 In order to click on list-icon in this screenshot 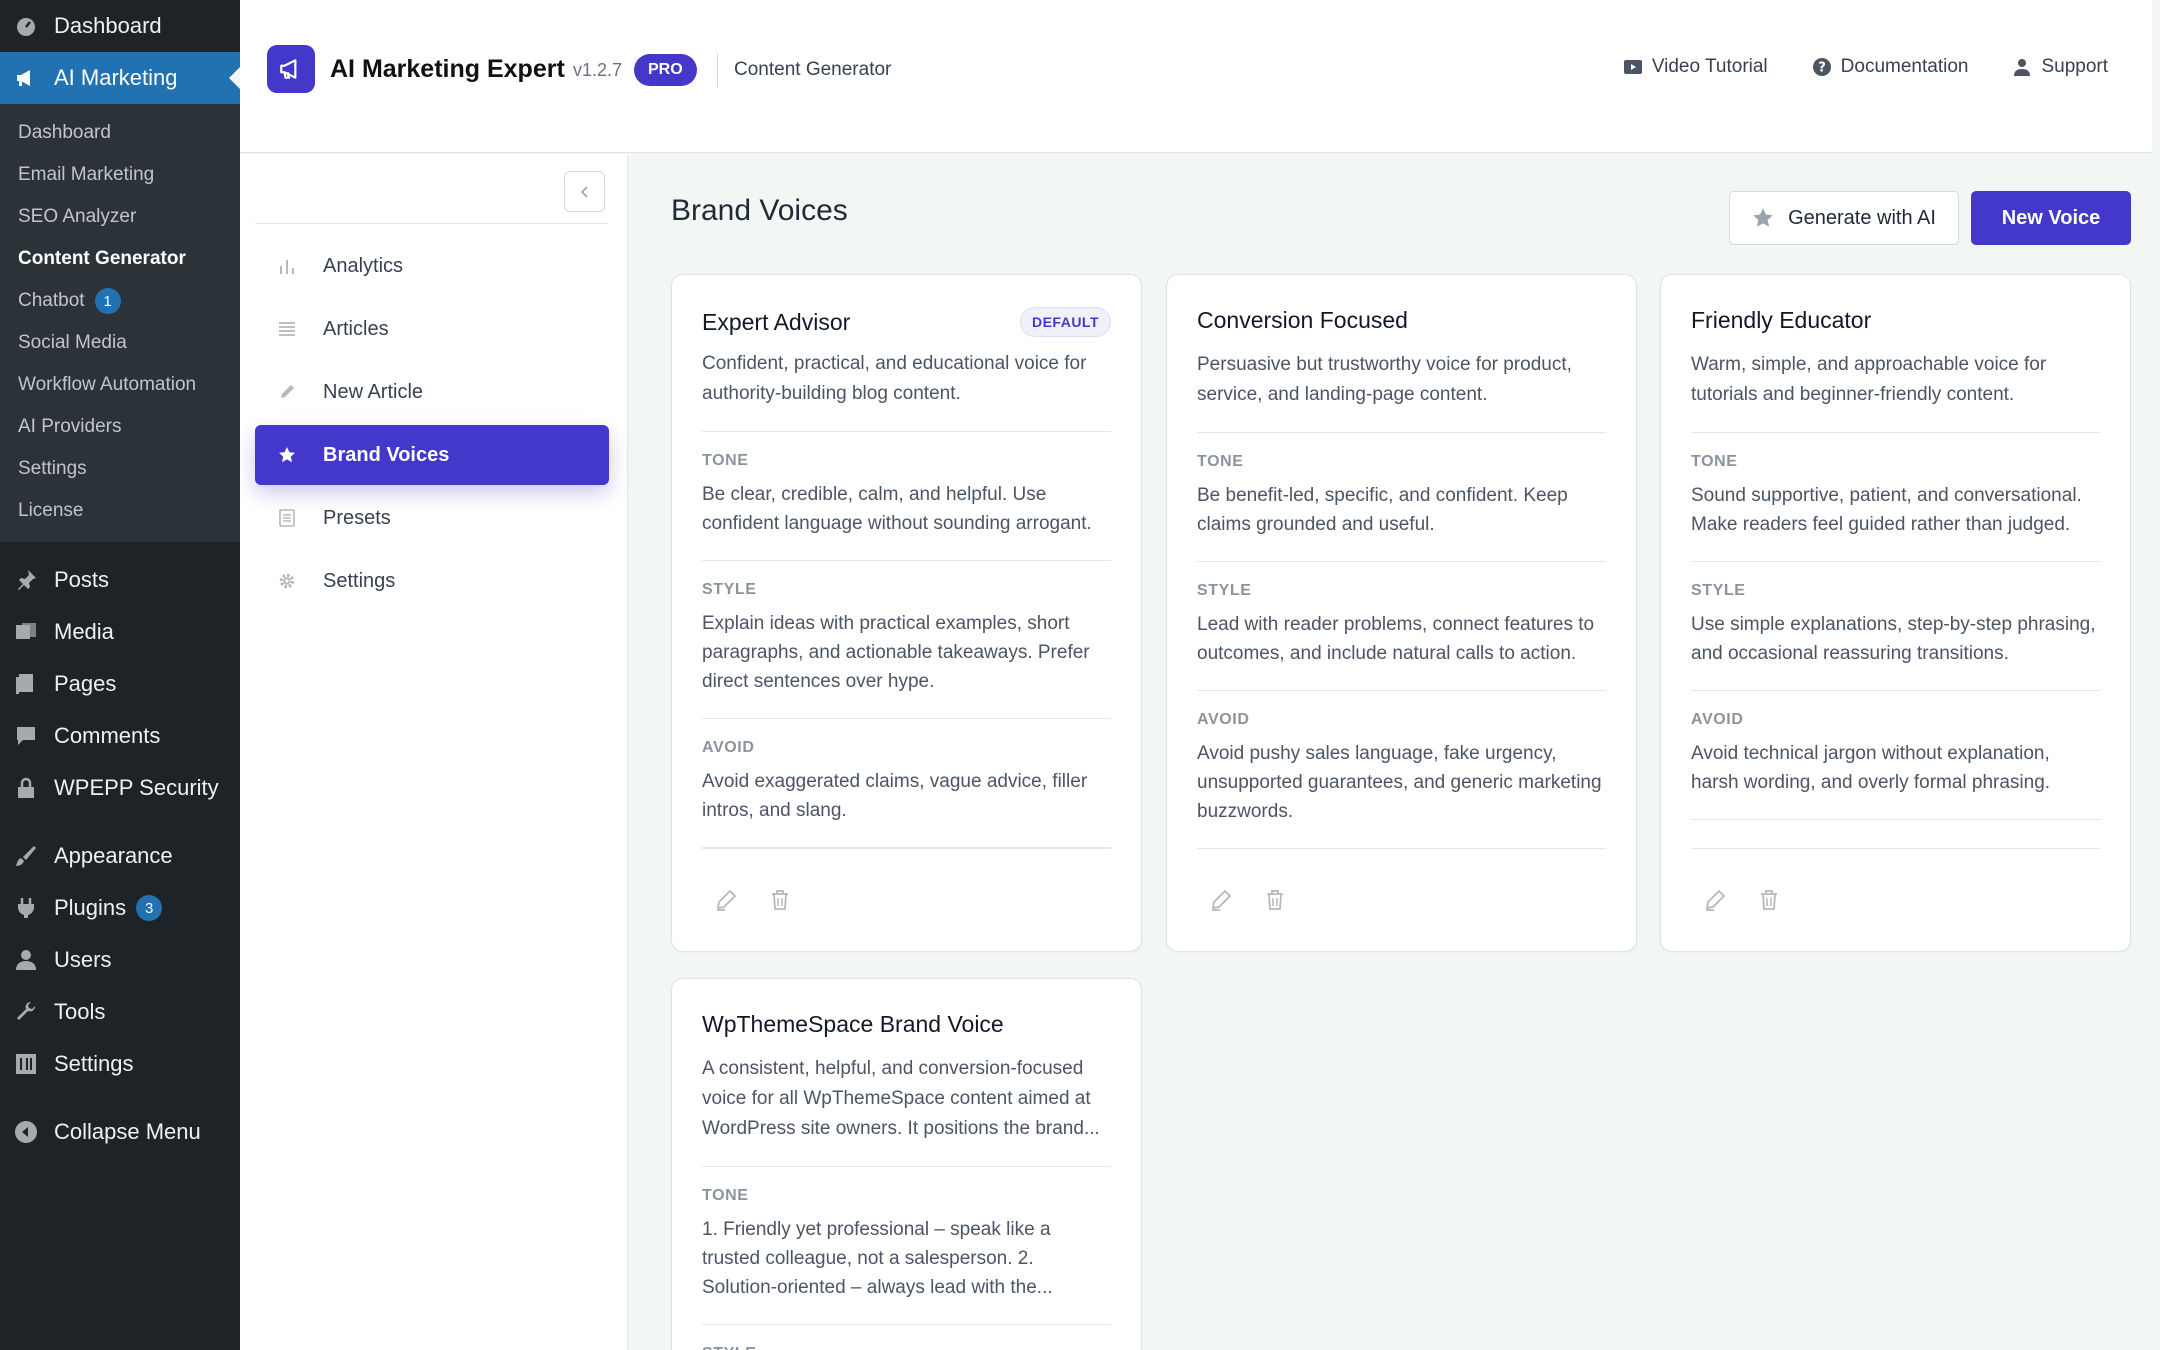, I will do `click(287, 329)`.